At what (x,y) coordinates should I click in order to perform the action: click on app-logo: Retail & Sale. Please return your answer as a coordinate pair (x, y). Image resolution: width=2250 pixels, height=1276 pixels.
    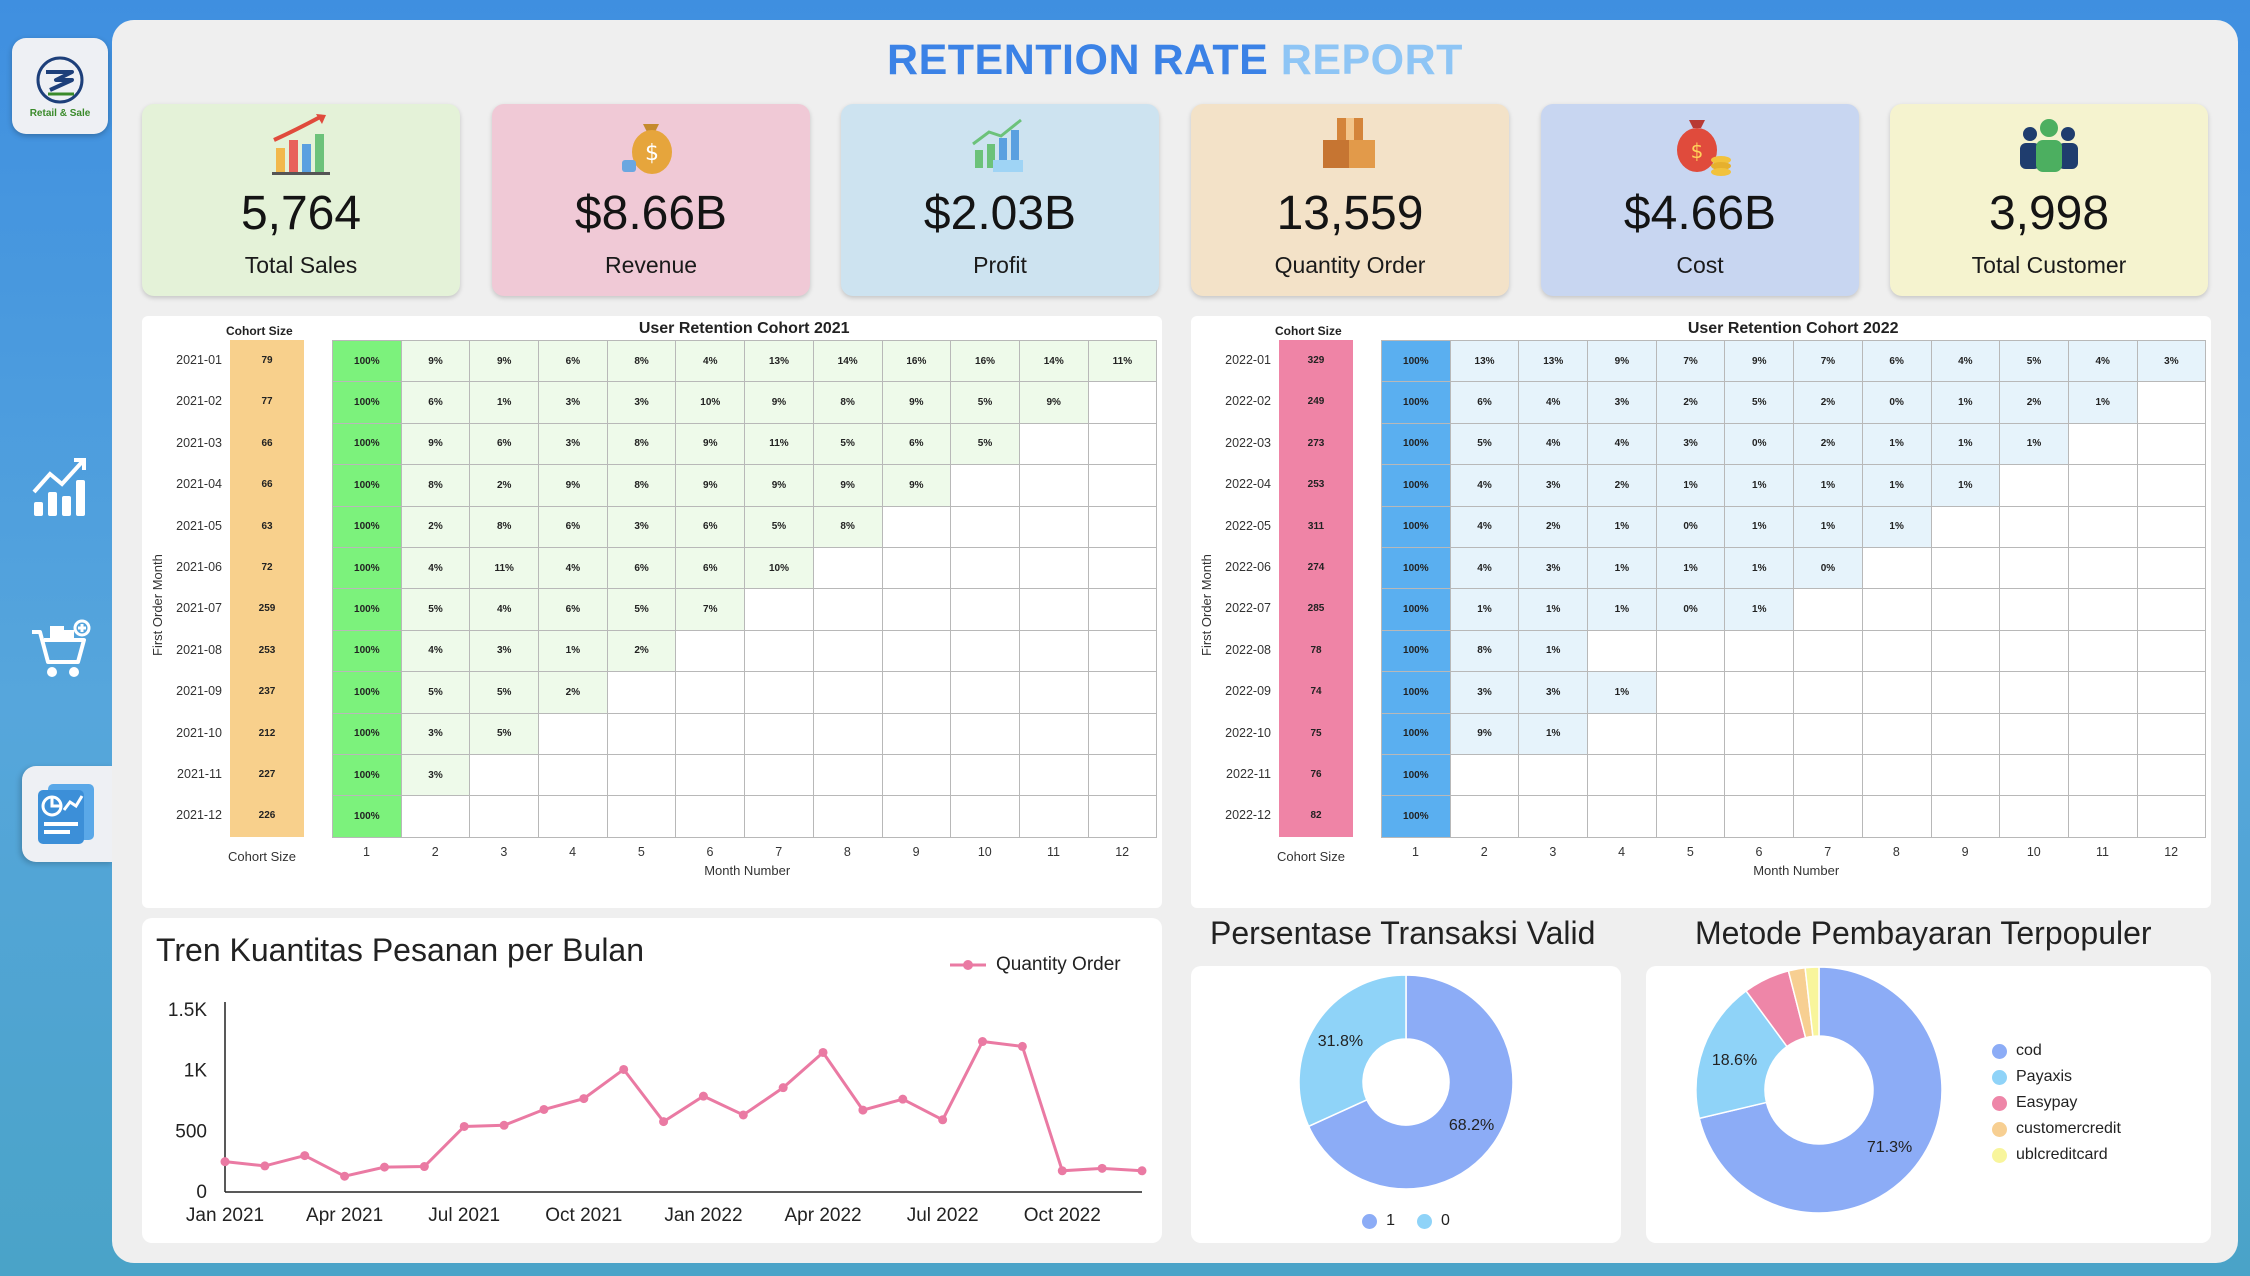
    Looking at the image, I should click on (60, 86).